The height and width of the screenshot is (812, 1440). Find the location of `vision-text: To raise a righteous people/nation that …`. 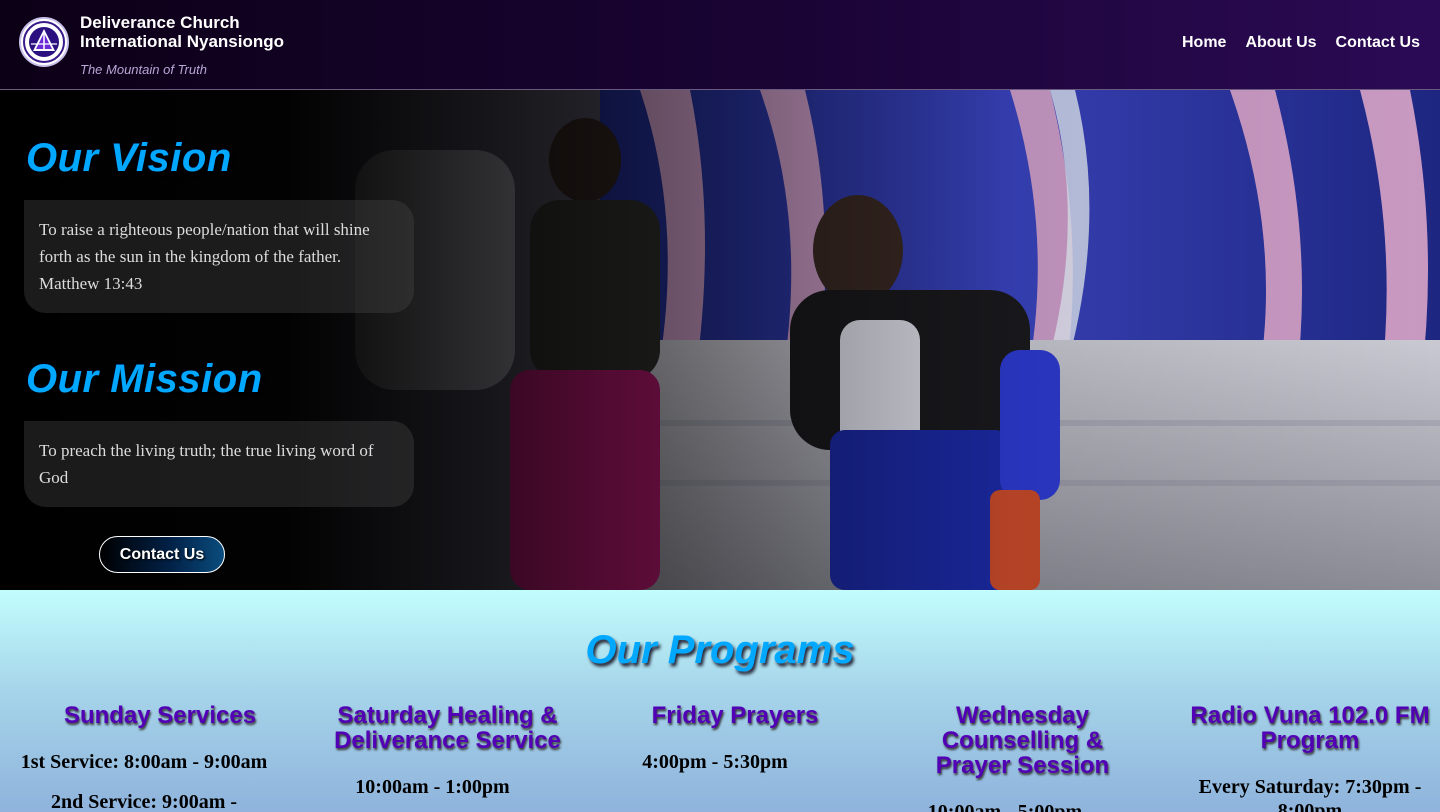

vision-text: To raise a righteous people/nation that … is located at coordinates (219, 256).